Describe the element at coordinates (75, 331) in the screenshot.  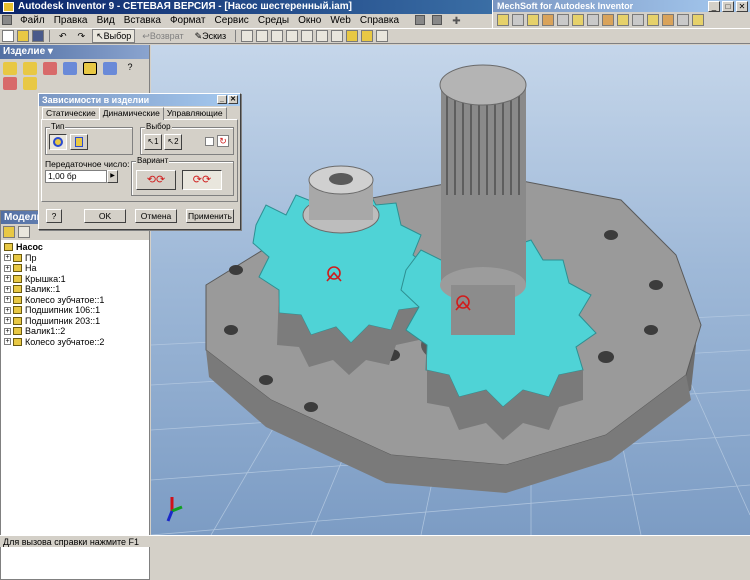
I see `tree-item: + Валик1::2` at that location.